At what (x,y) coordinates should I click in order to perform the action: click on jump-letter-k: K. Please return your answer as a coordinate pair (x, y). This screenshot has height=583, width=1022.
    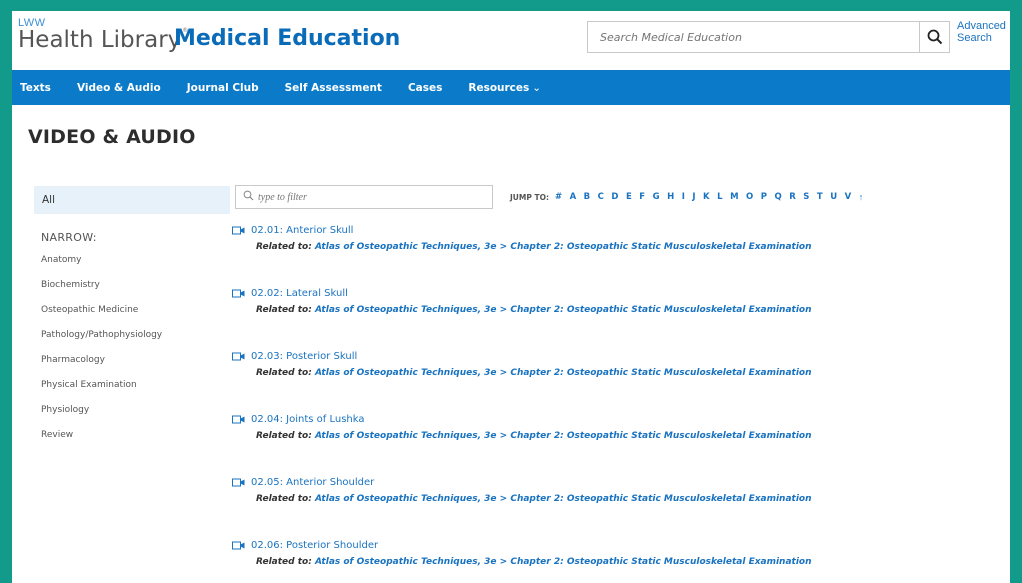
    Looking at the image, I should click on (706, 197).